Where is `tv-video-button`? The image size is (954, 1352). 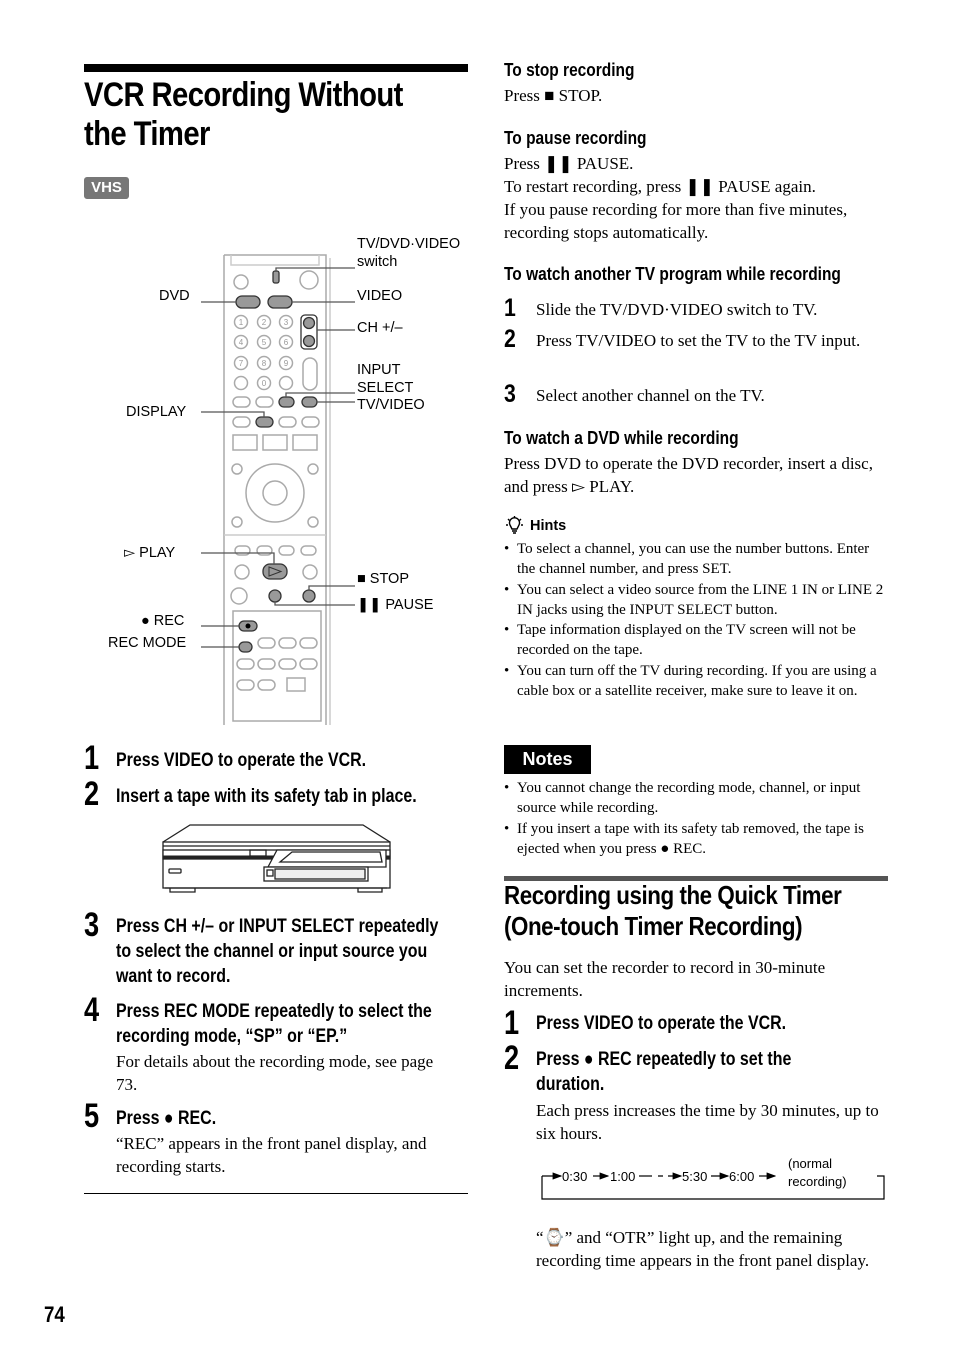
tv-video-button is located at coordinates (309, 402).